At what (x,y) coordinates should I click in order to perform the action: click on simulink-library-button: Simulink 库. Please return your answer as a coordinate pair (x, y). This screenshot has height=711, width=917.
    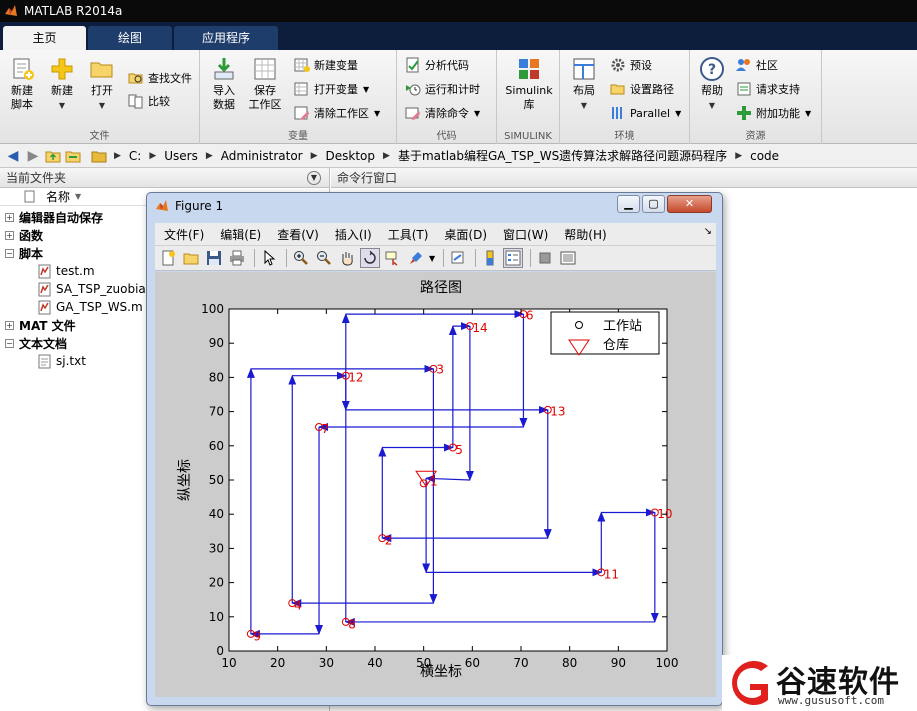
    Looking at the image, I should click on (529, 84).